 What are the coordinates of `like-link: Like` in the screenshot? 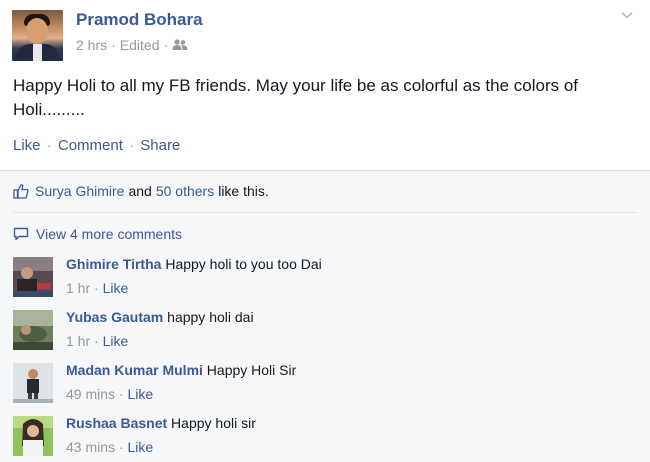 It's located at (27, 145).